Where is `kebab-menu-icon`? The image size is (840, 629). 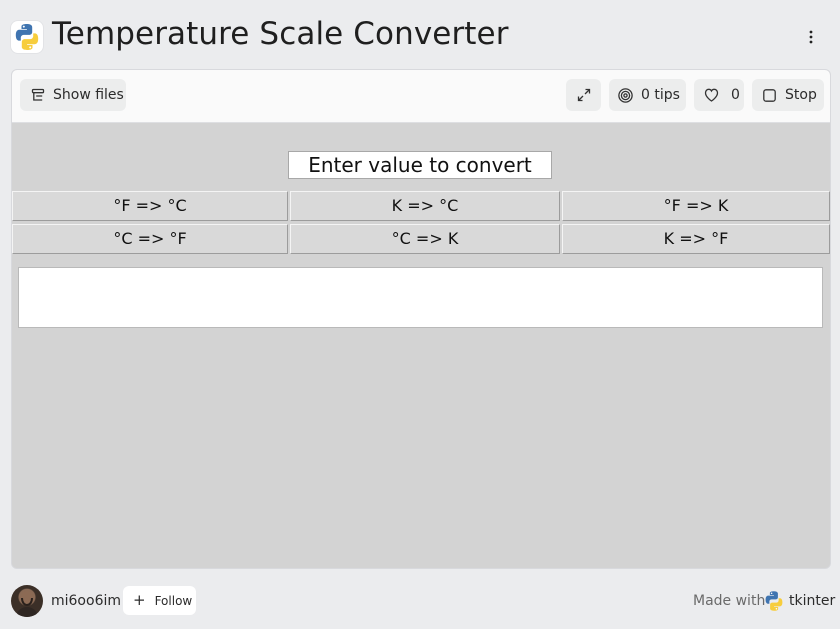
kebab-menu-icon is located at coordinates (811, 37).